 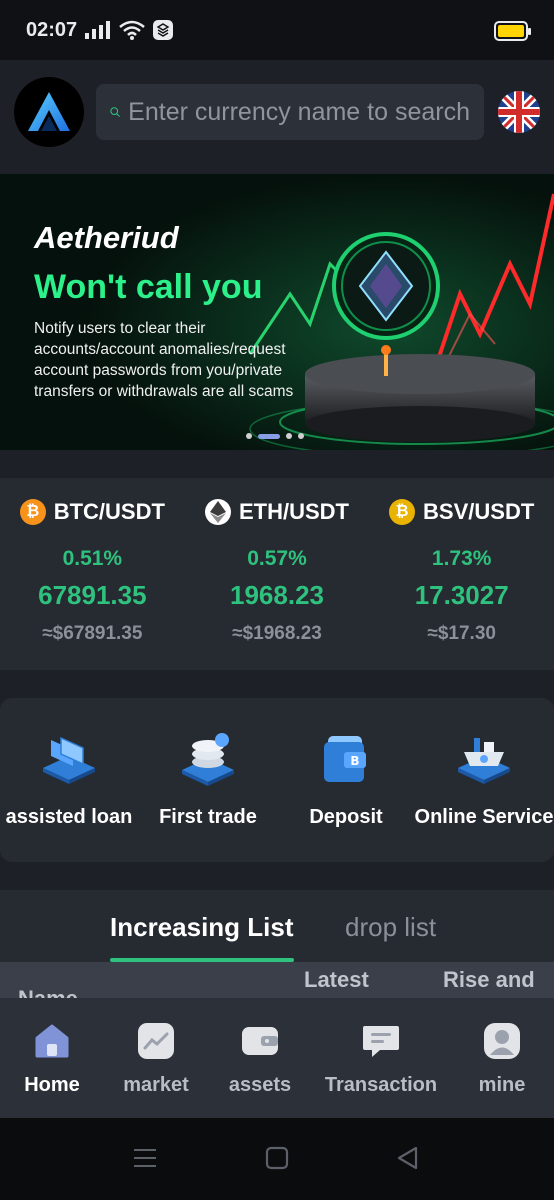 I want to click on chat-icon, so click(x=381, y=1041).